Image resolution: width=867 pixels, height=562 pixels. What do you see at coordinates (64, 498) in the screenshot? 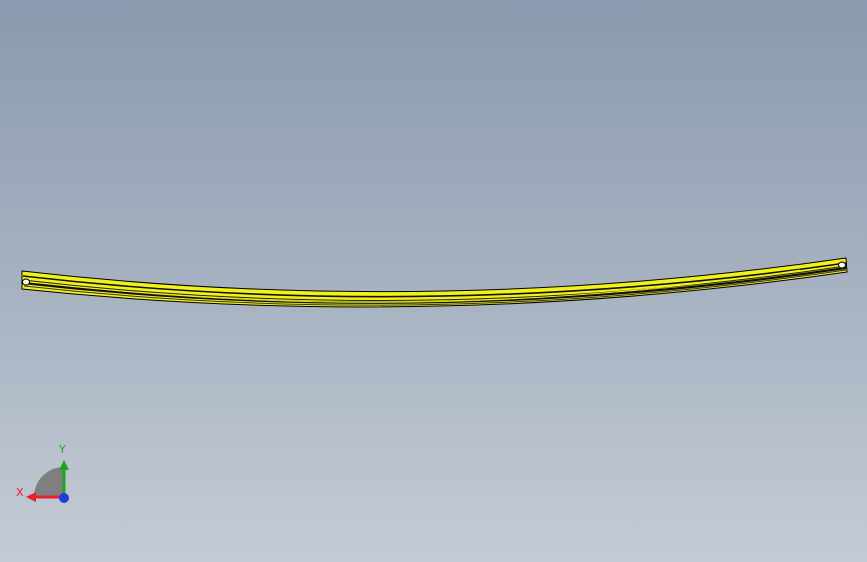
I see `z-axis-dot` at bounding box center [64, 498].